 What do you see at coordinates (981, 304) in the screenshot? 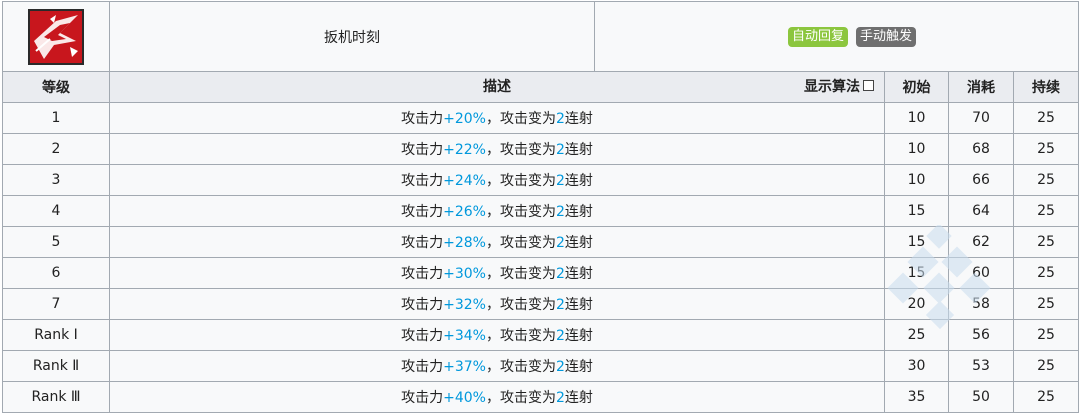
I see `cost-cell: 58` at bounding box center [981, 304].